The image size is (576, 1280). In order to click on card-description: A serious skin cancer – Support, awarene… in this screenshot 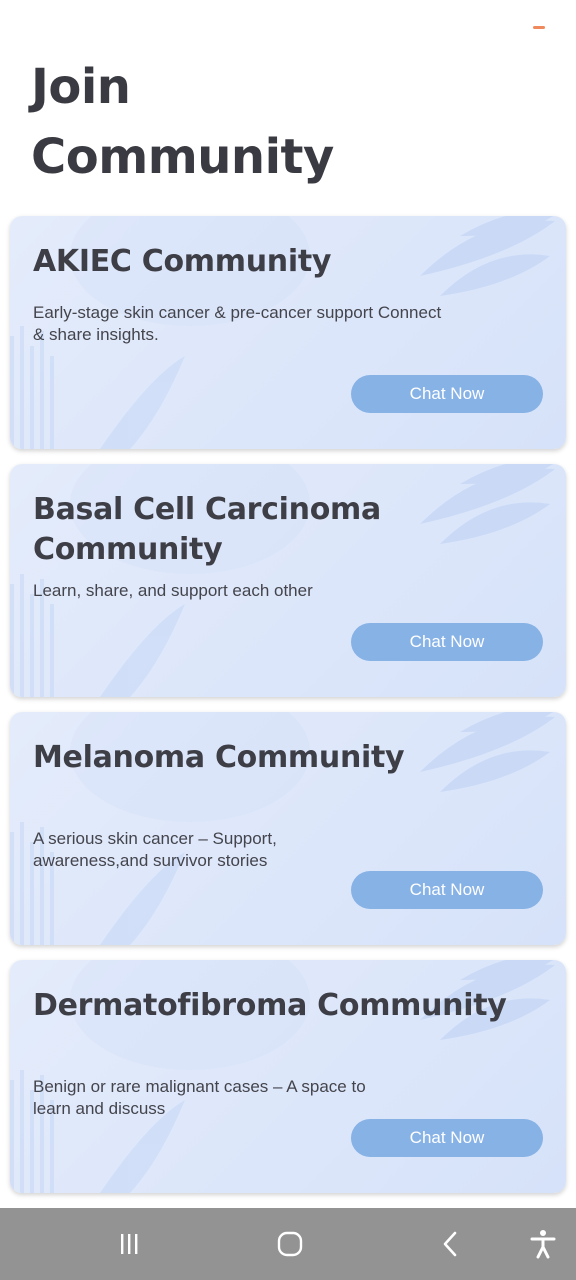, I will do `click(155, 849)`.